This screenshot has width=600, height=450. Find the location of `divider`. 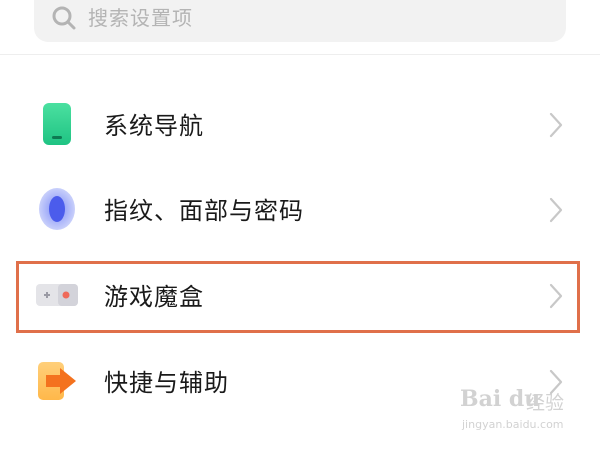

divider is located at coordinates (300, 54).